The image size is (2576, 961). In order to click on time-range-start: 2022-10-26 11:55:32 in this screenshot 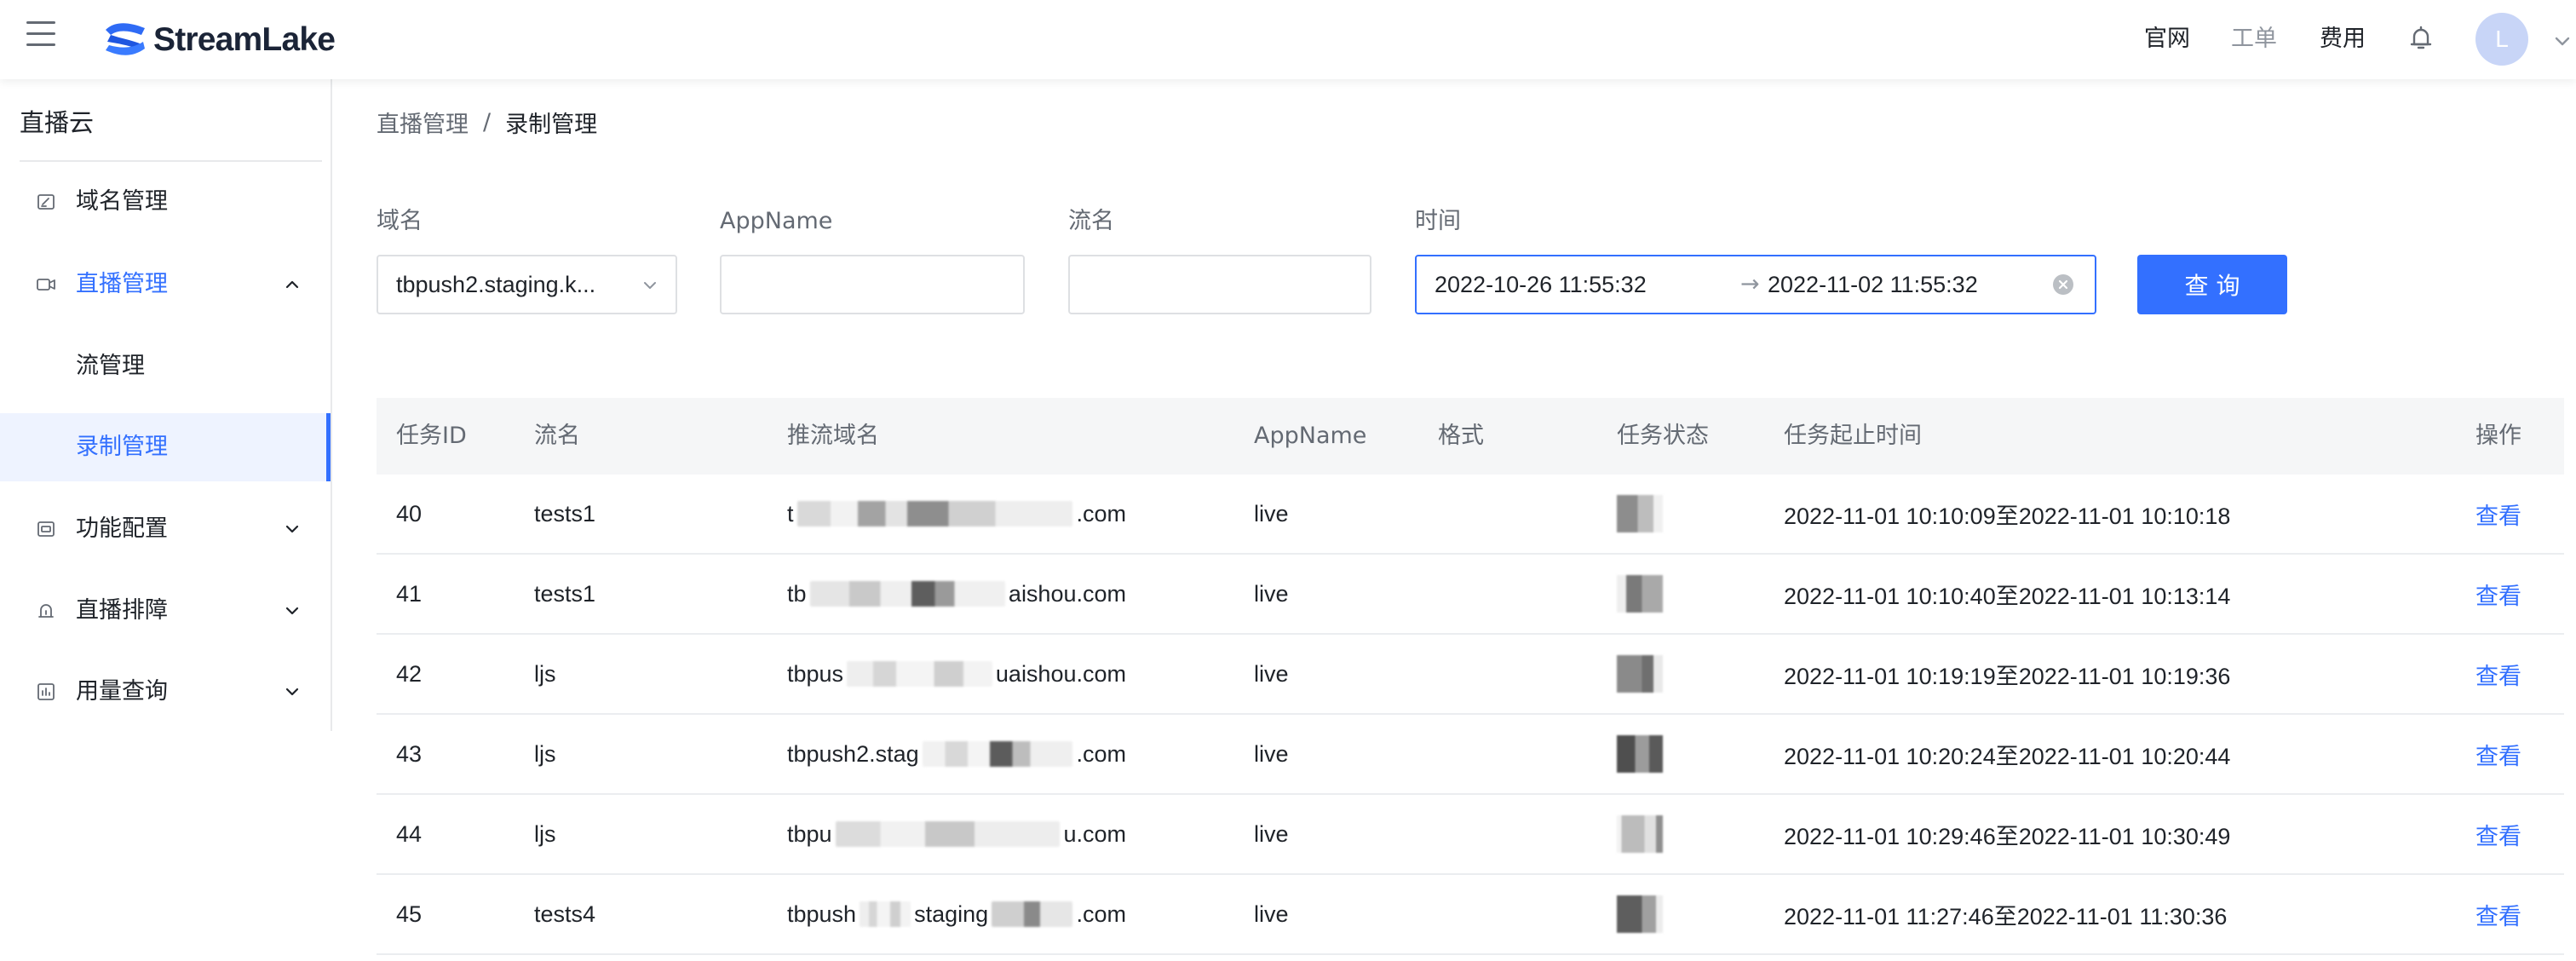, I will do `click(1541, 284)`.